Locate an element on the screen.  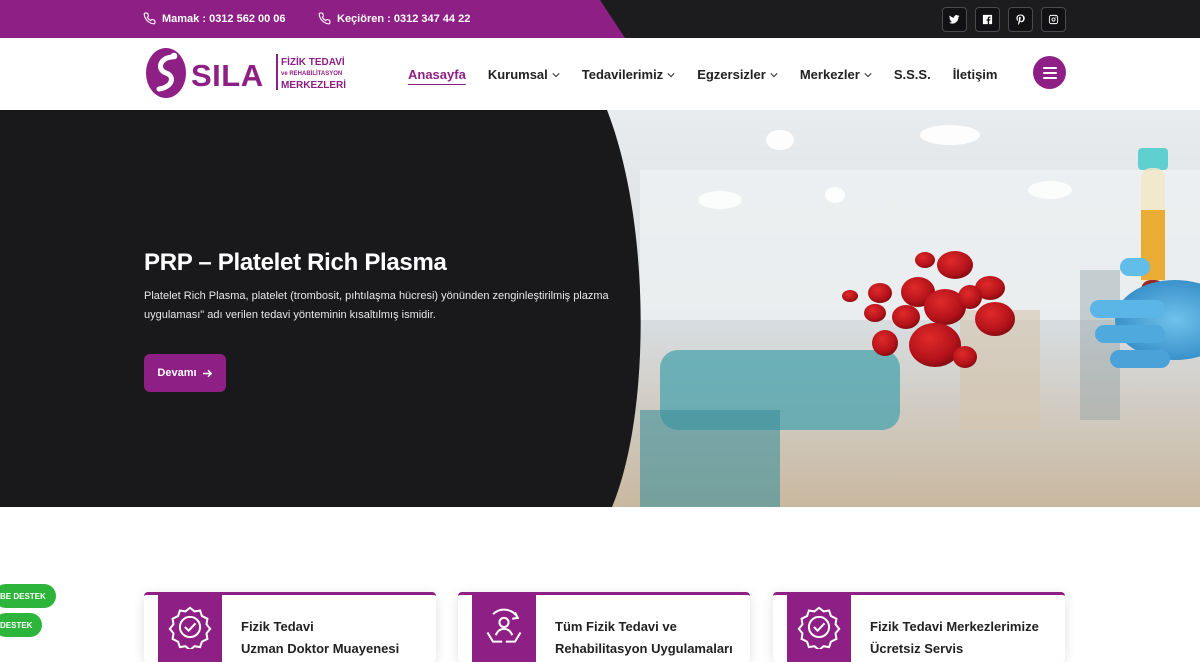
menu-item-sss: S.S.S. is located at coordinates (912, 74).